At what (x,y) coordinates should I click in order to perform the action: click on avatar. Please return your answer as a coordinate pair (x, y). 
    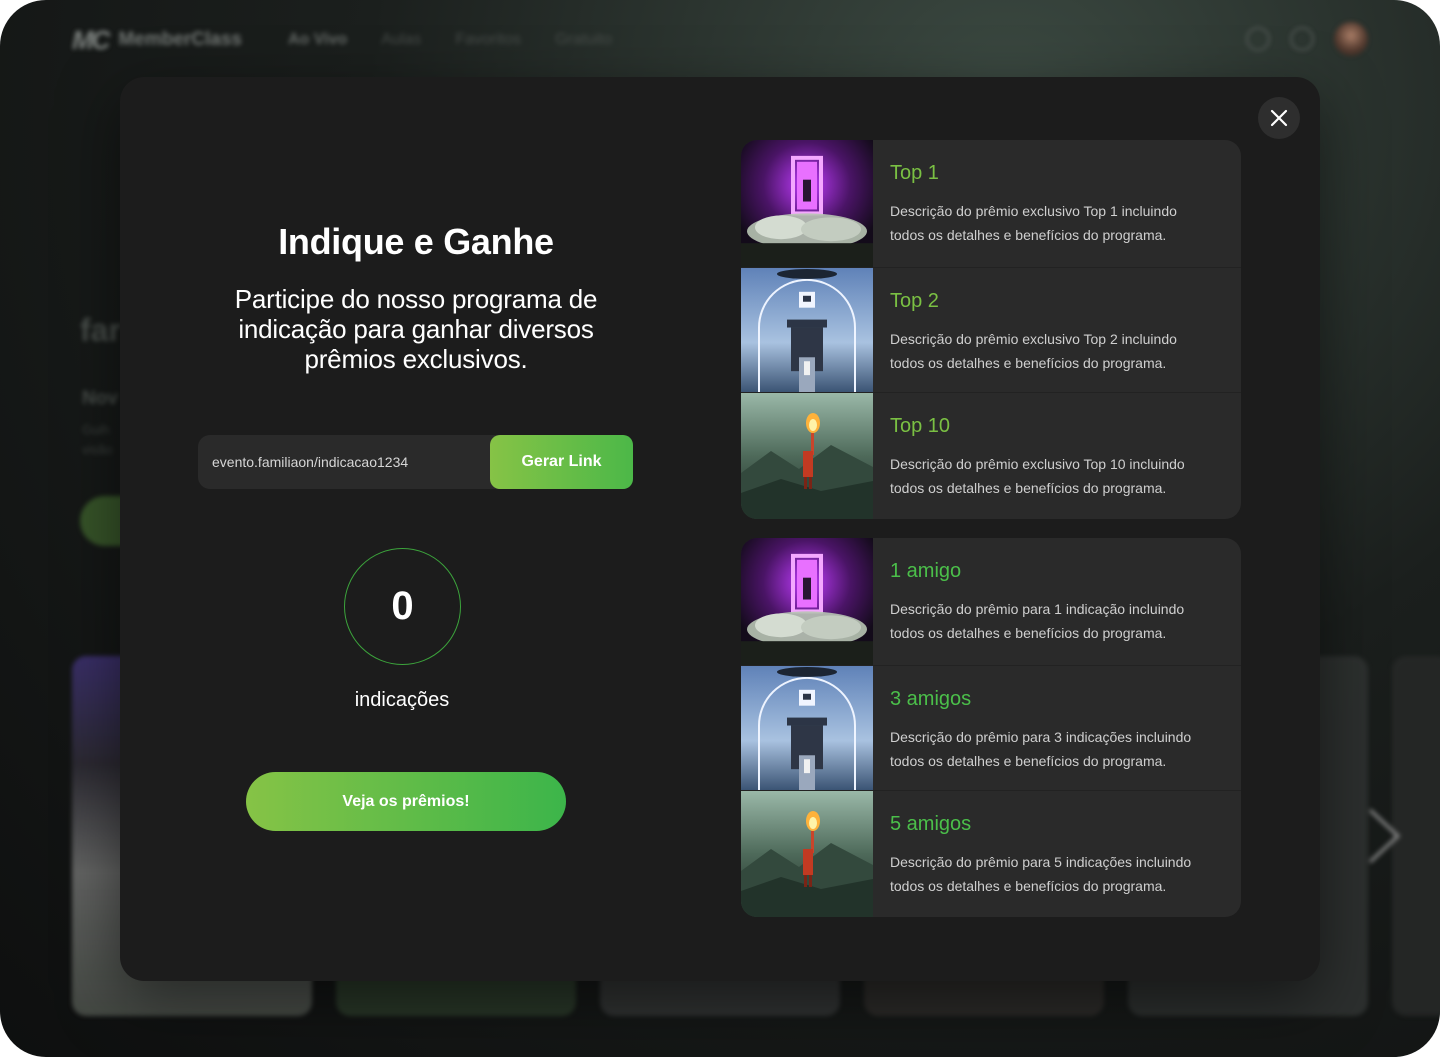
    Looking at the image, I should click on (1351, 39).